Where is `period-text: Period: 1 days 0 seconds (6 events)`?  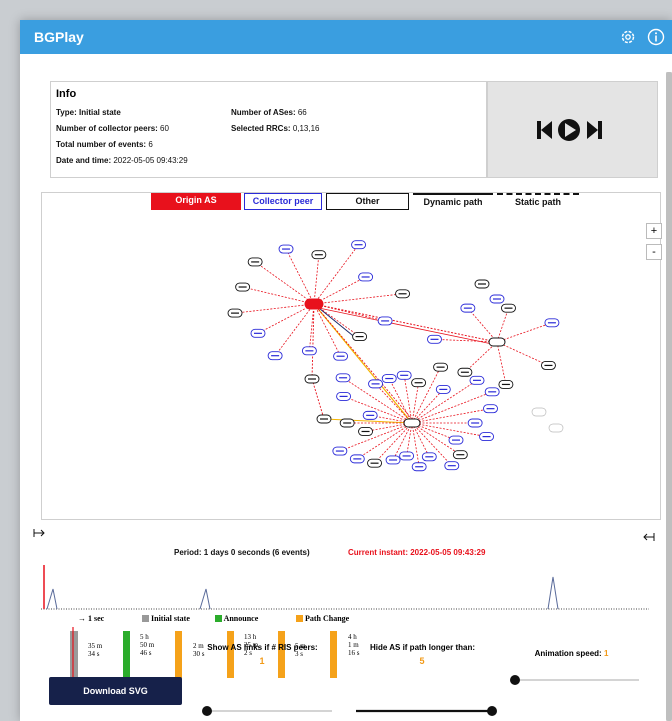 period-text: Period: 1 days 0 seconds (6 events) is located at coordinates (242, 552).